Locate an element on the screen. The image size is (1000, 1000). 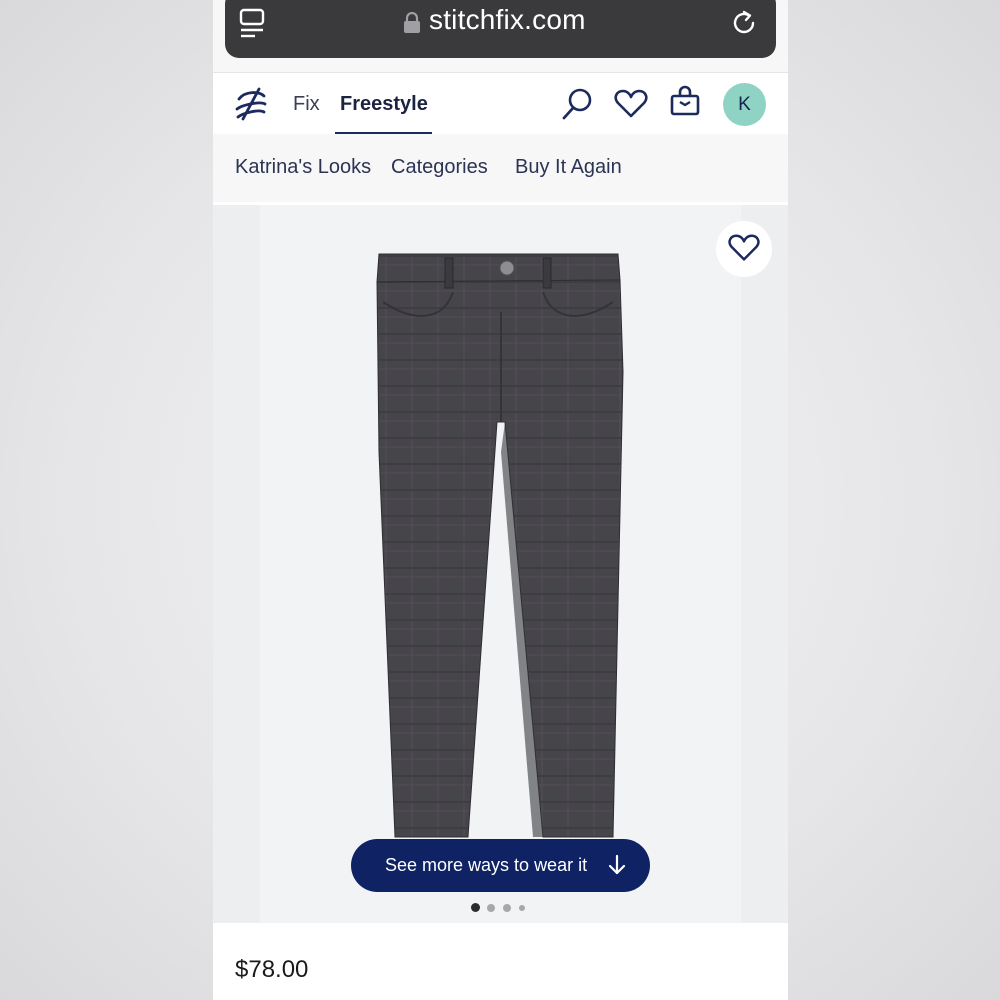
search-icon is located at coordinates (577, 106).